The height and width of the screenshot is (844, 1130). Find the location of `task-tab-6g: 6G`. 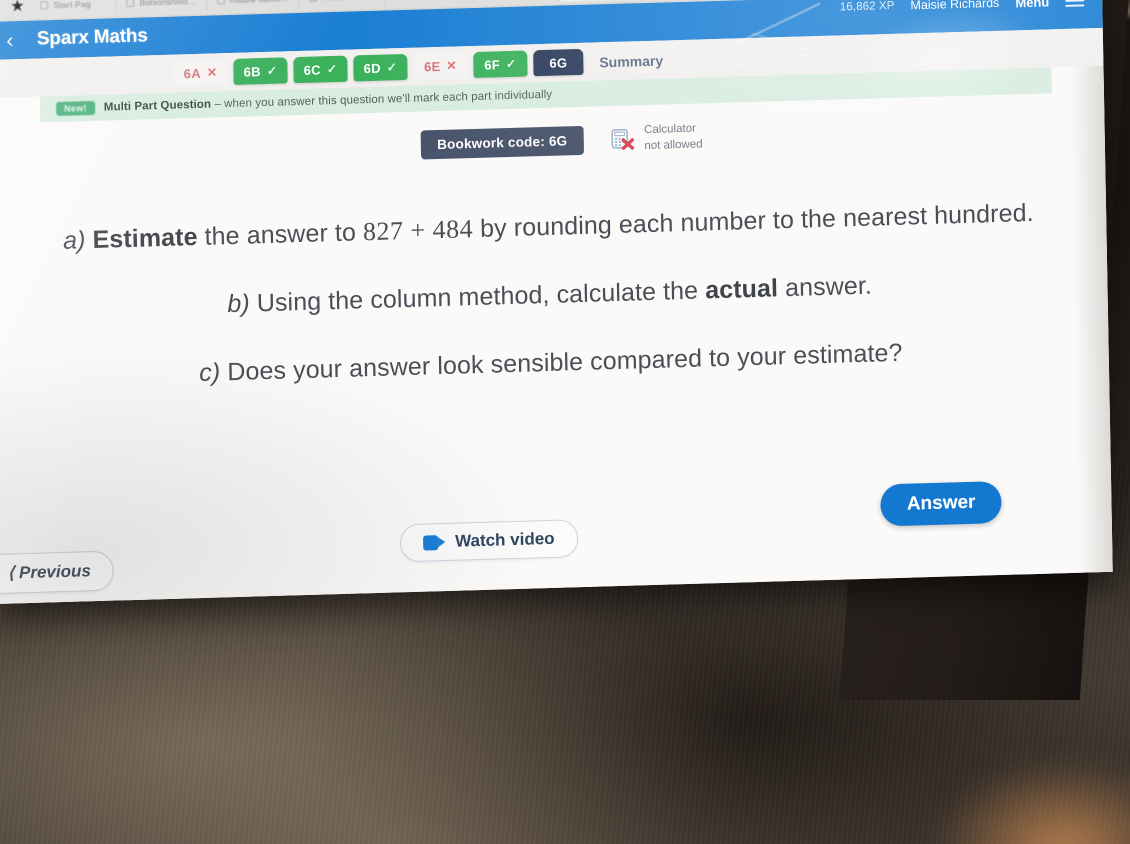

task-tab-6g: 6G is located at coordinates (558, 62).